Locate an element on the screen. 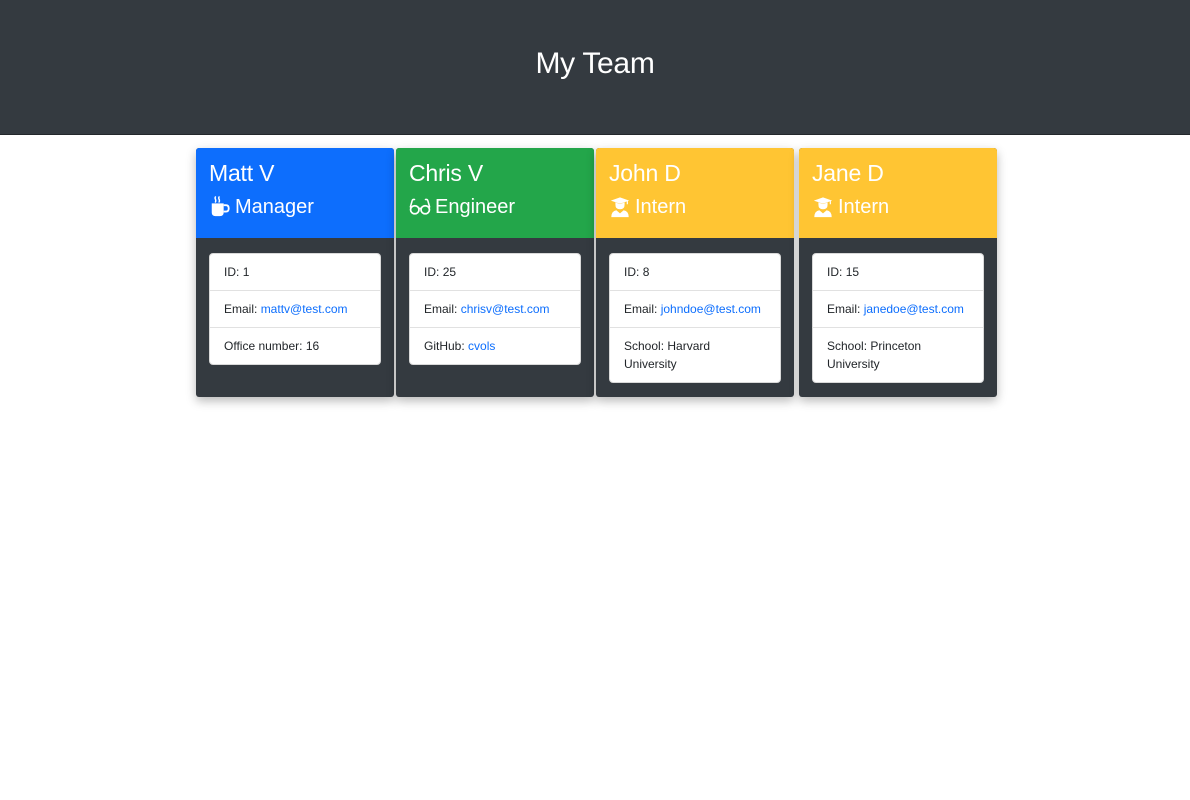  office-number-label: Office number: is located at coordinates (263, 346).